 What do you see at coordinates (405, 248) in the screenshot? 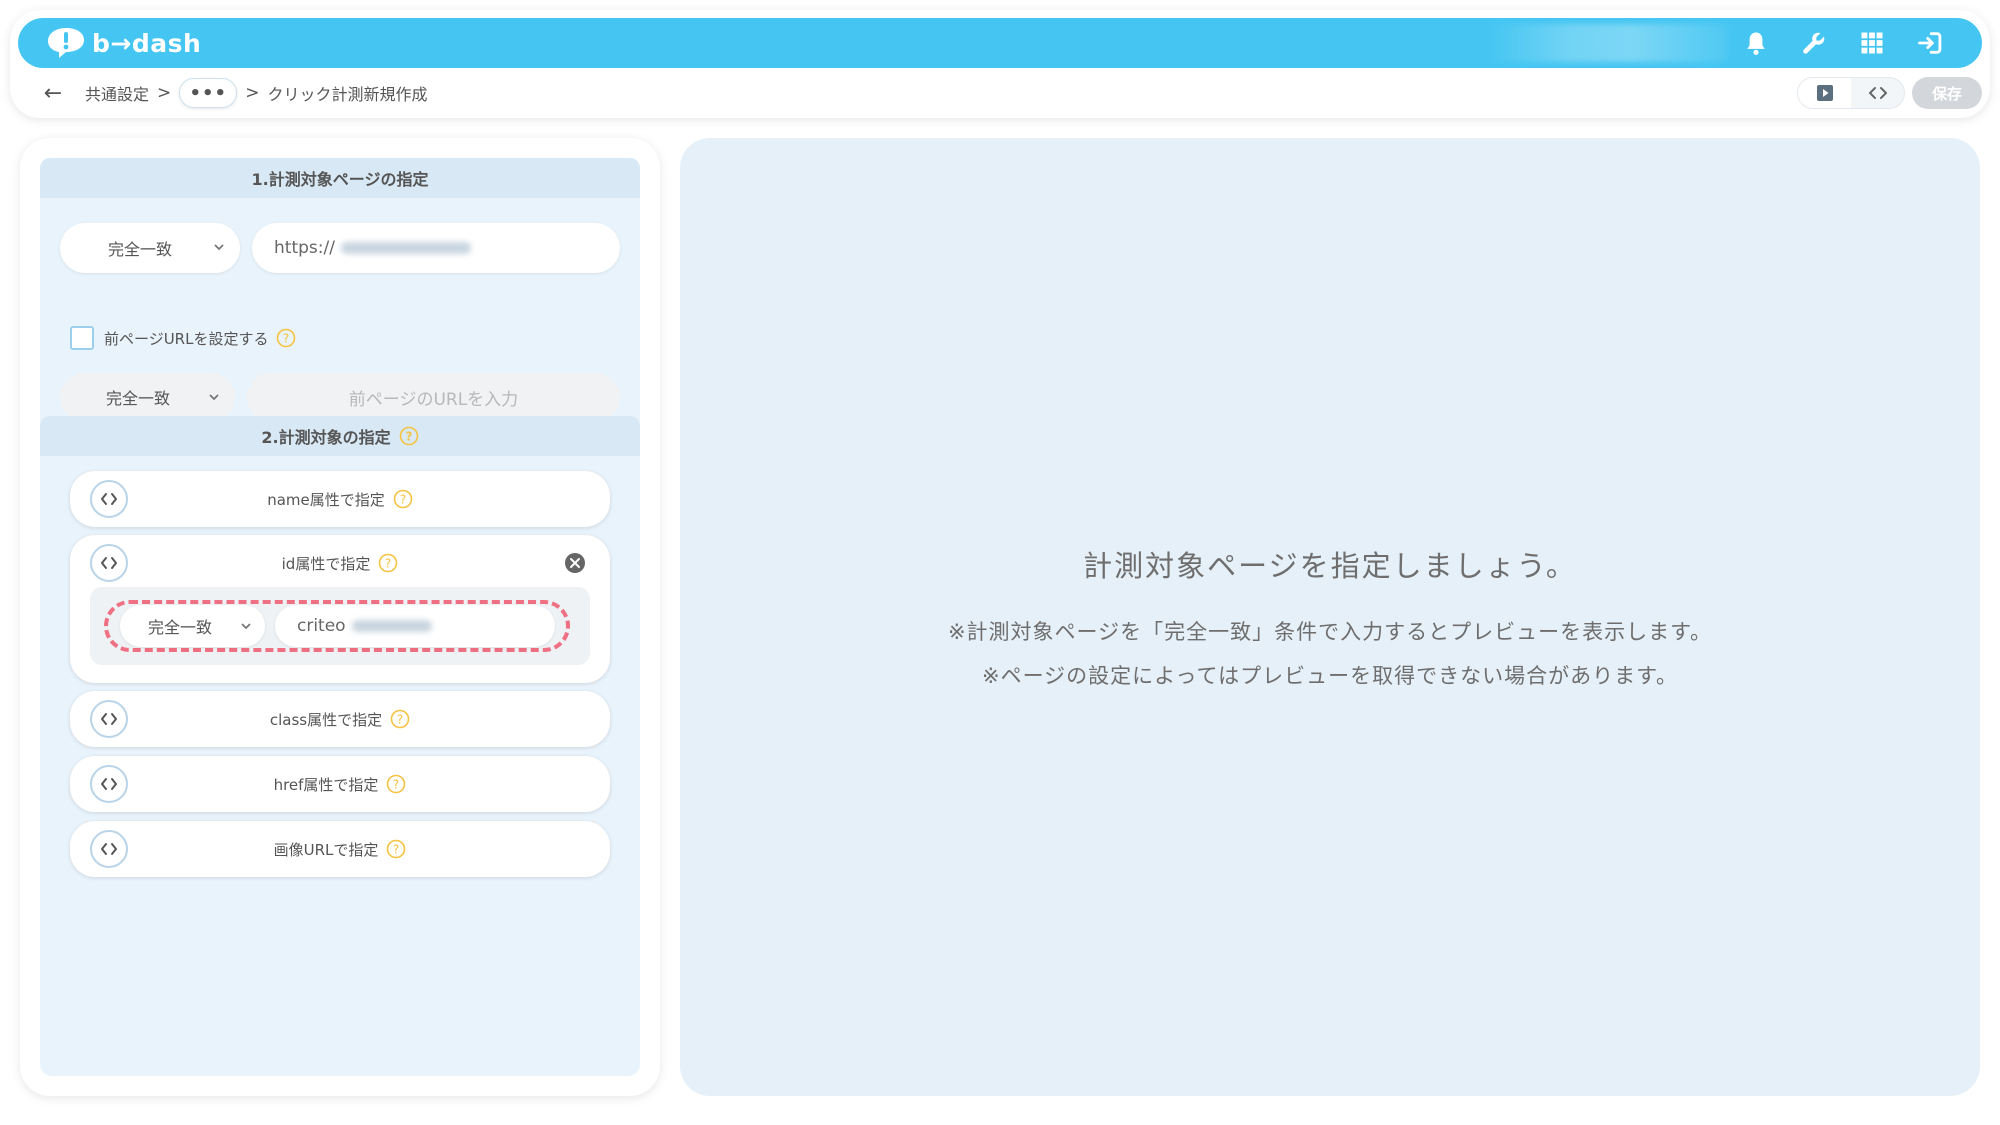
I see `blurred-url-text` at bounding box center [405, 248].